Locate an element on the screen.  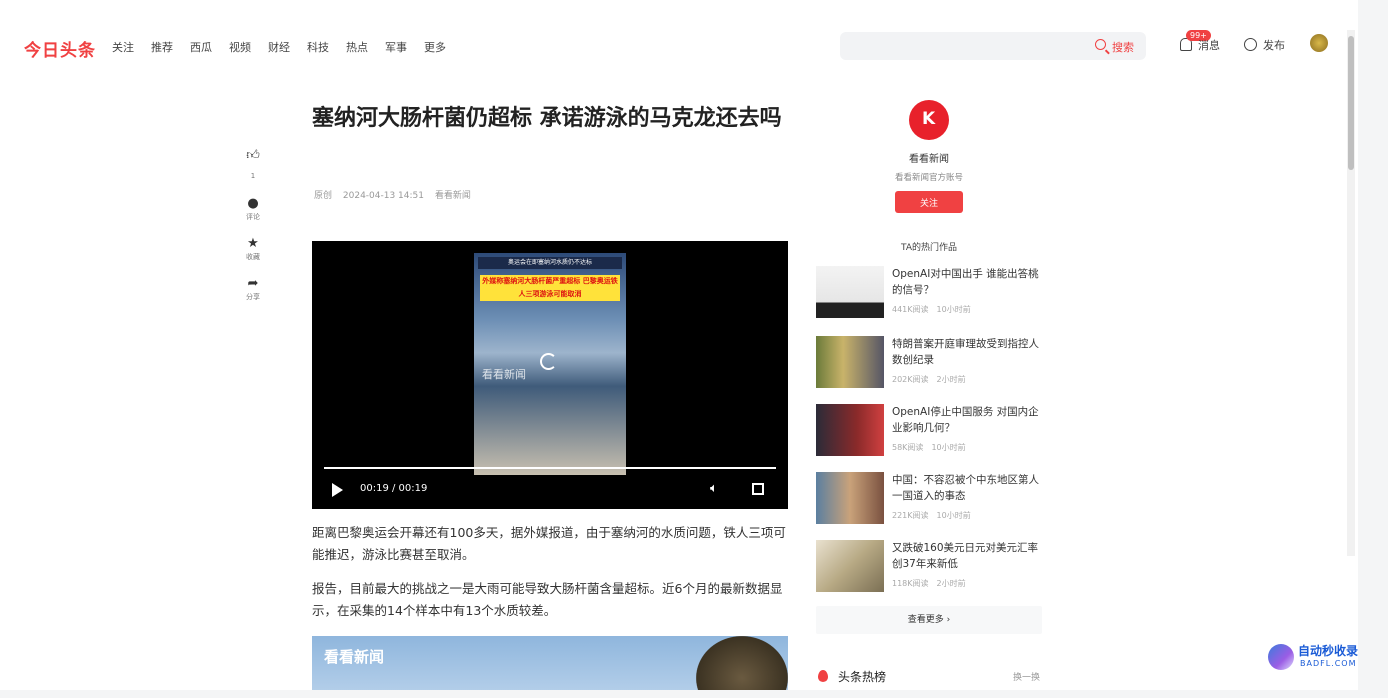
news-title: OpenAI停止中国服务 对国内企业影响几何？ is located at coordinates (967, 420).